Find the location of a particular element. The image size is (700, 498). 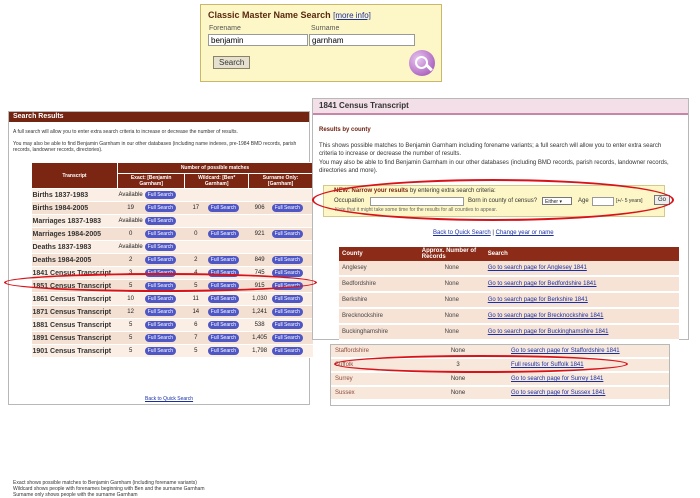

census-title: 1841 Census Transcript is located at coordinates (500, 107).